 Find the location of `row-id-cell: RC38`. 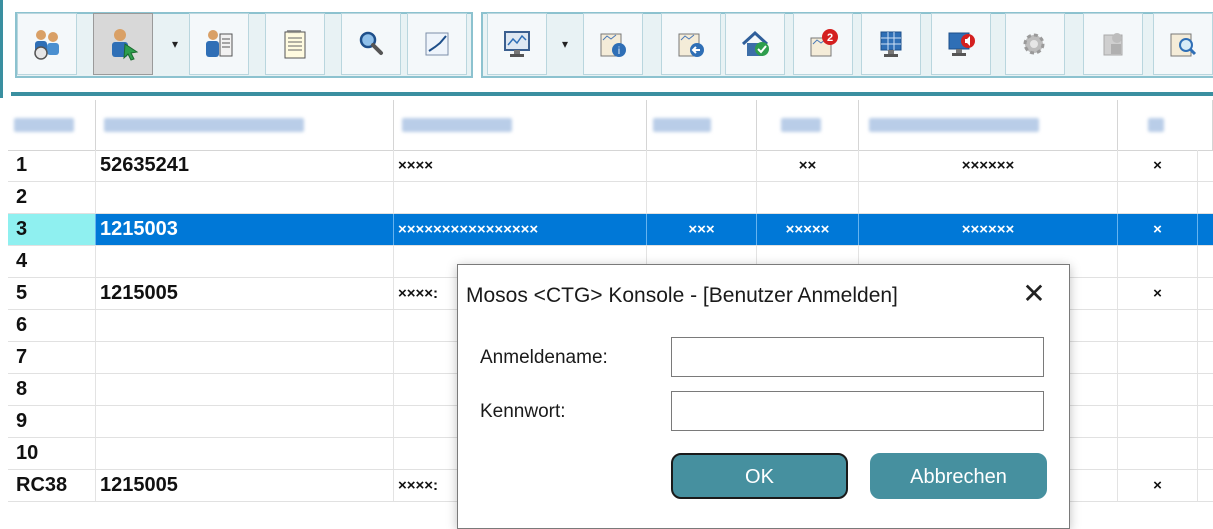

row-id-cell: RC38 is located at coordinates (52, 485).